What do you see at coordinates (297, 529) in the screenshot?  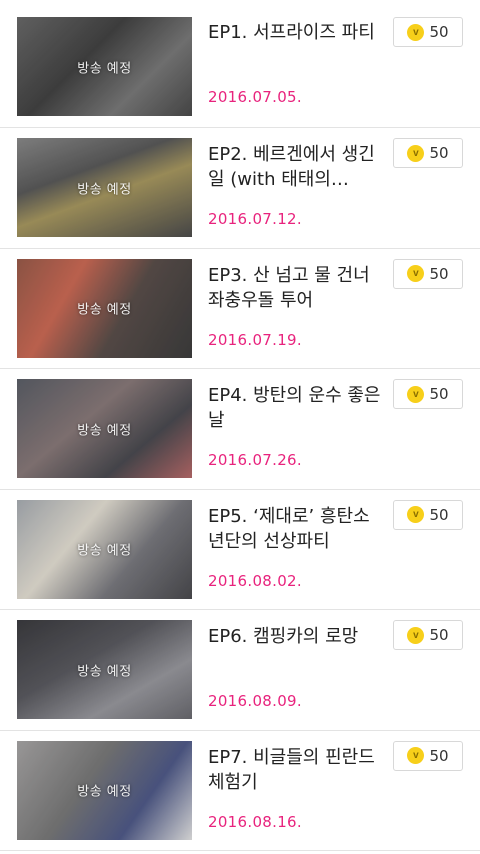 I see `episode-title: EP5. ‘제대로’ 흥탄소년단의 선상파티` at bounding box center [297, 529].